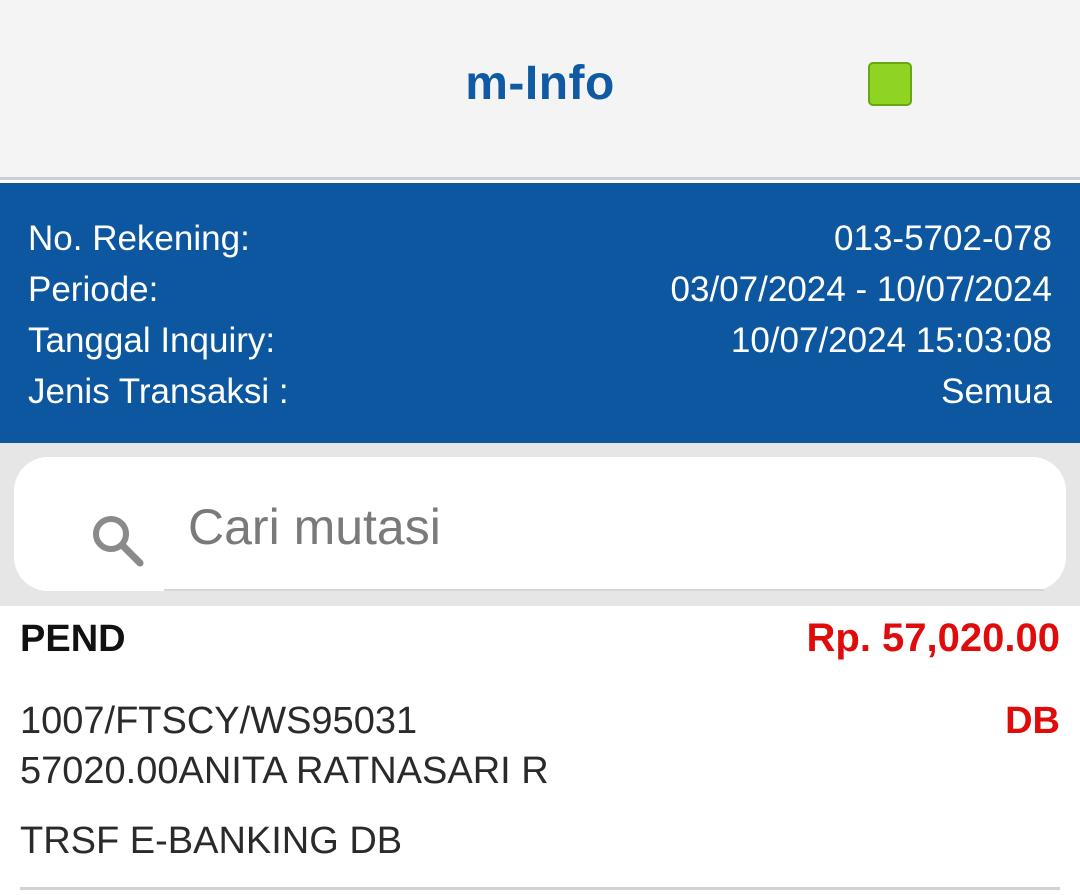 The image size is (1080, 895). What do you see at coordinates (211, 841) in the screenshot?
I see `transaction-category: TRSF E-BANKING DB` at bounding box center [211, 841].